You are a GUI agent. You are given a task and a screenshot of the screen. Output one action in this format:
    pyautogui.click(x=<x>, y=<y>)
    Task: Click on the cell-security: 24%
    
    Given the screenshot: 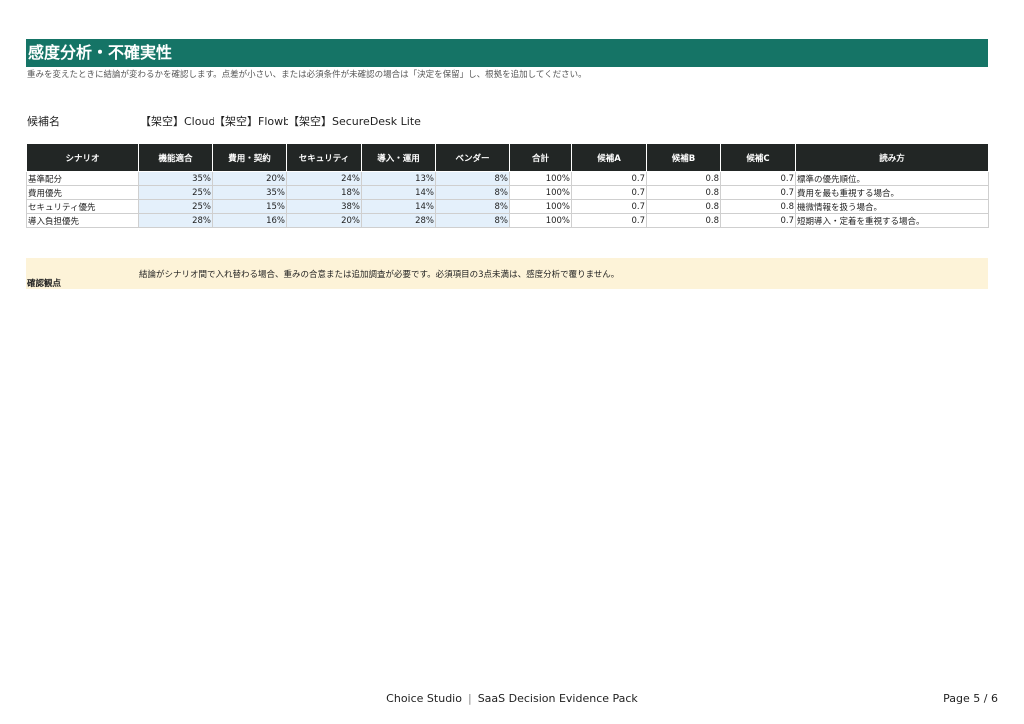 What is the action you would take?
    pyautogui.click(x=324, y=178)
    